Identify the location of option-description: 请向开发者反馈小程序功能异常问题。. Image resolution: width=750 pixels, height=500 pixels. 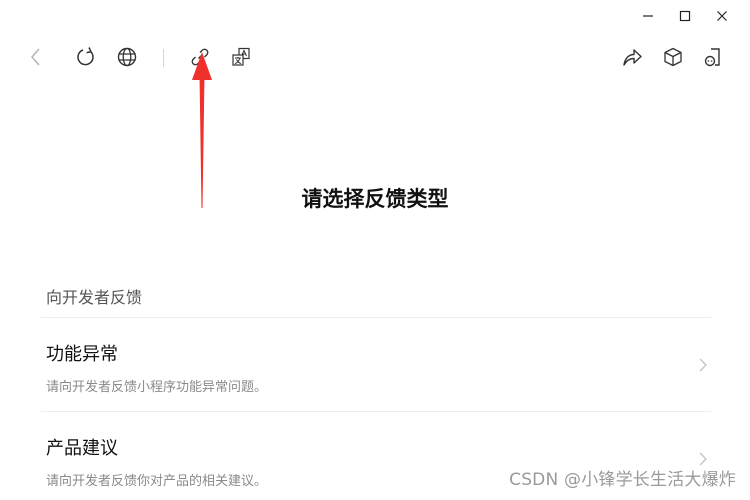
(157, 387).